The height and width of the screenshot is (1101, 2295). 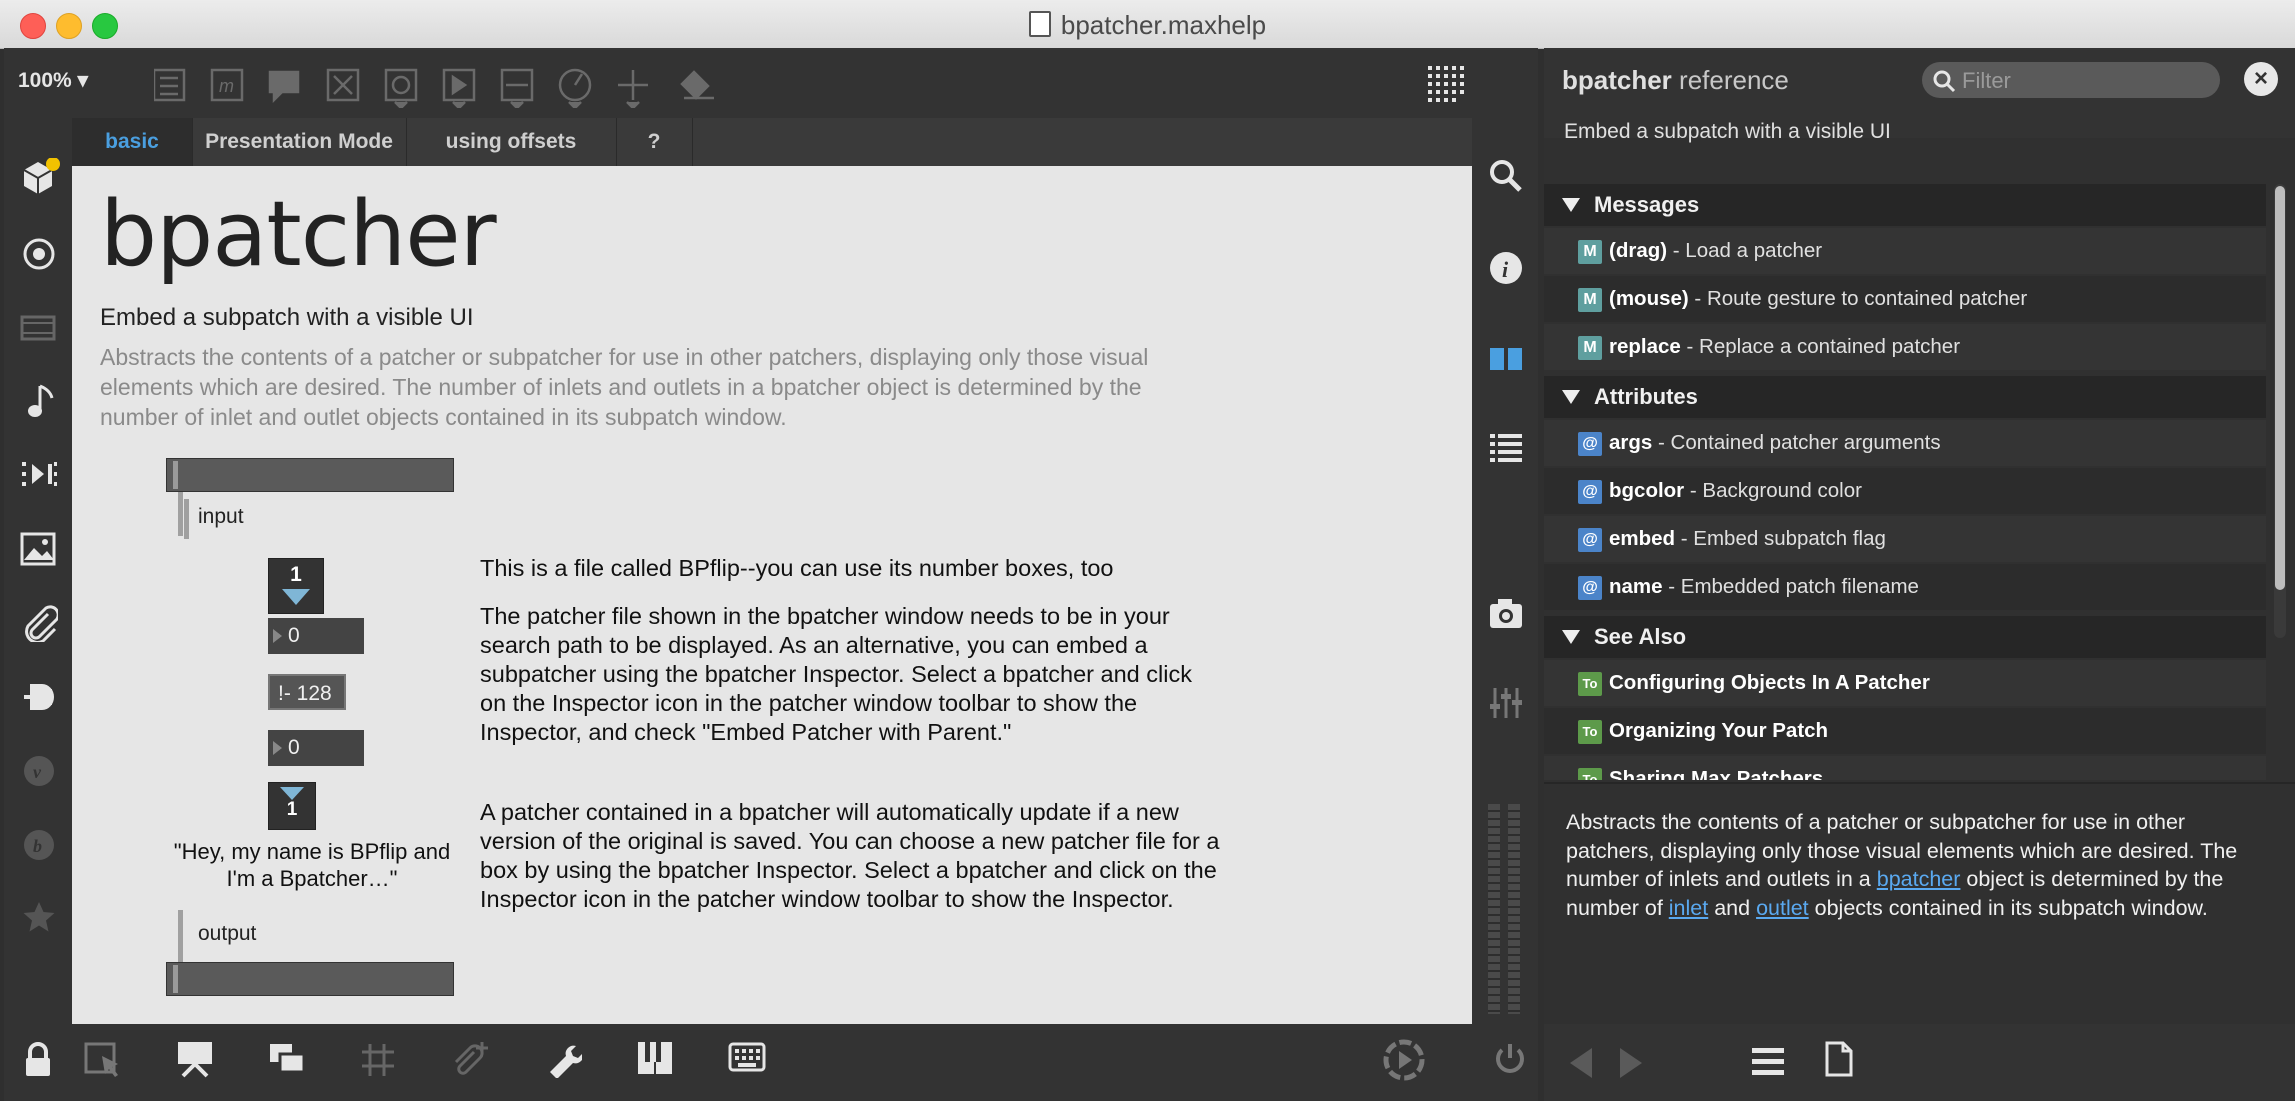 I want to click on attributes-section-header: Attributes, so click(x=1905, y=397).